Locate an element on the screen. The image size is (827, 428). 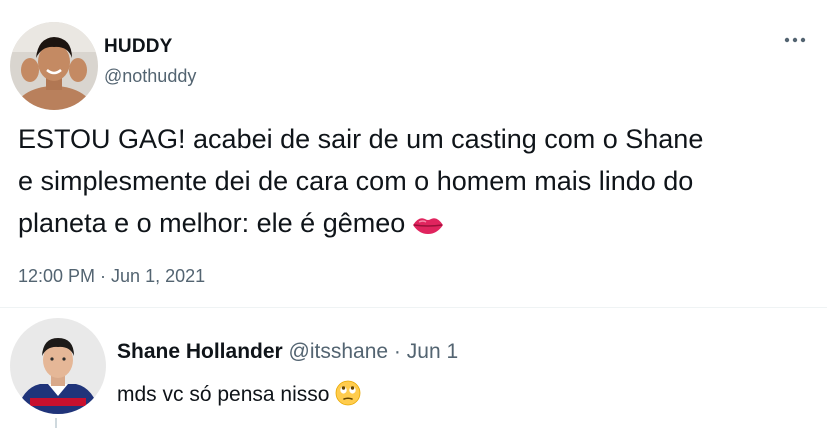
reply-text-content: mds vc só pensa nisso is located at coordinates (223, 394).